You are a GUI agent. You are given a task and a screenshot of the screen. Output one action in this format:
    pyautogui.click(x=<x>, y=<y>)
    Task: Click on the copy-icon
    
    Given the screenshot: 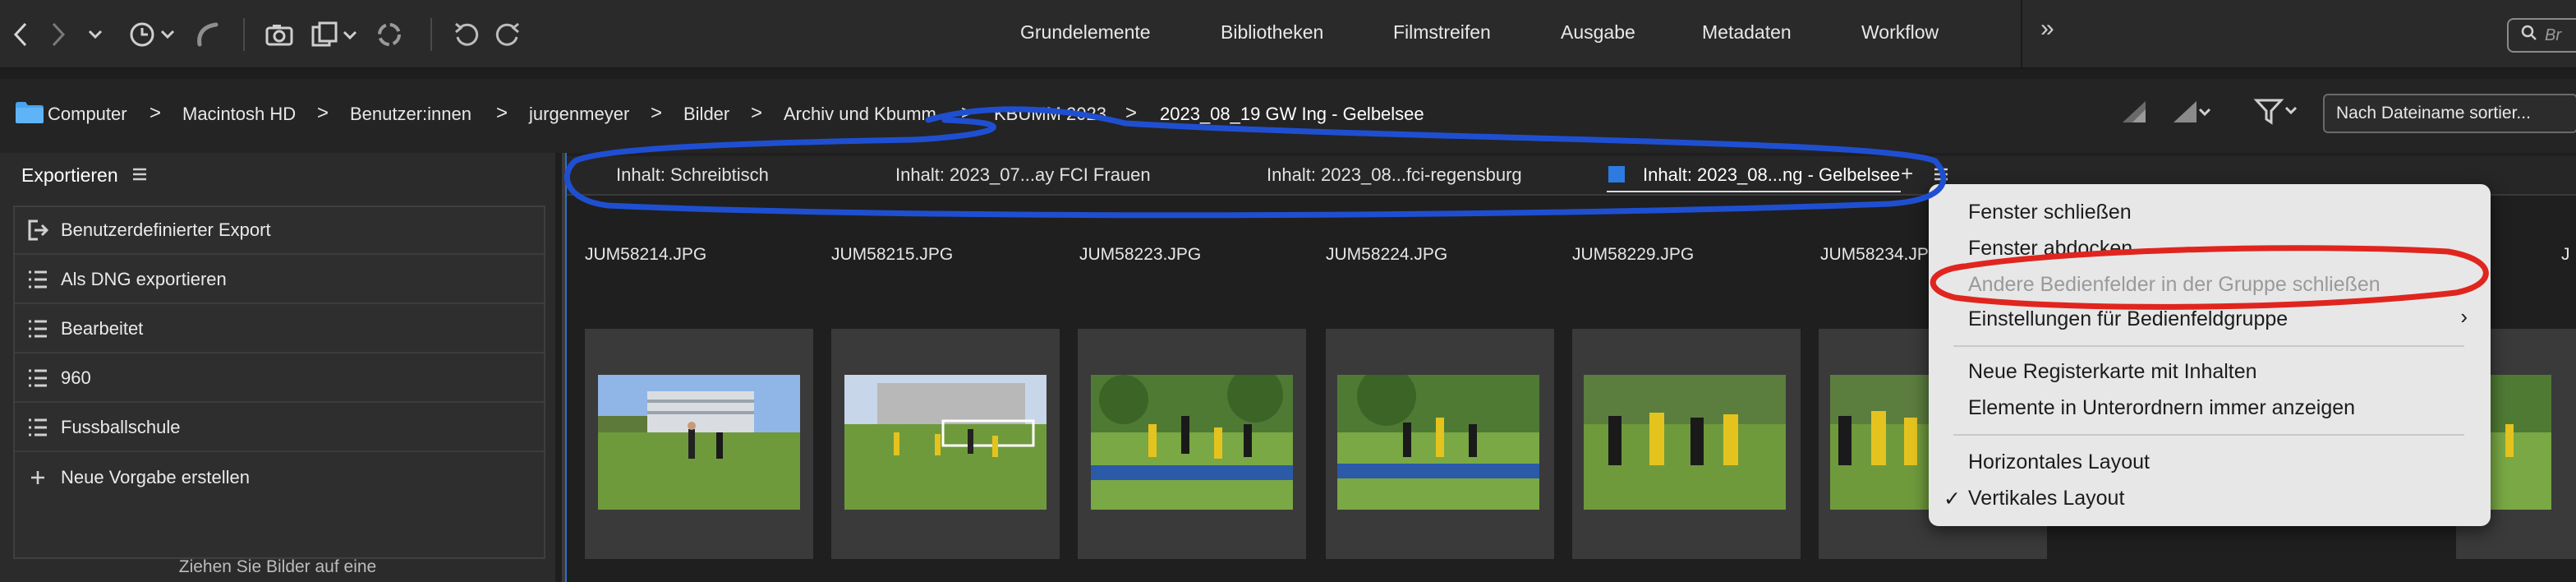 What is the action you would take?
    pyautogui.click(x=334, y=34)
    